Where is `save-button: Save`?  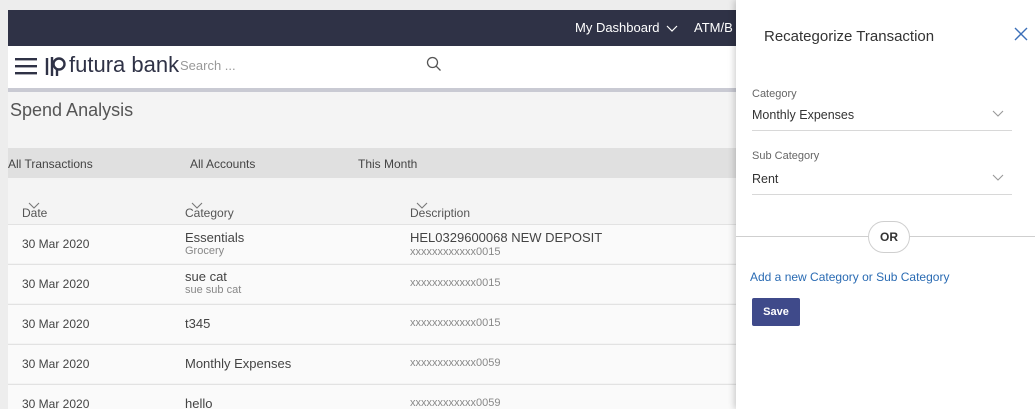
save-button: Save is located at coordinates (776, 312).